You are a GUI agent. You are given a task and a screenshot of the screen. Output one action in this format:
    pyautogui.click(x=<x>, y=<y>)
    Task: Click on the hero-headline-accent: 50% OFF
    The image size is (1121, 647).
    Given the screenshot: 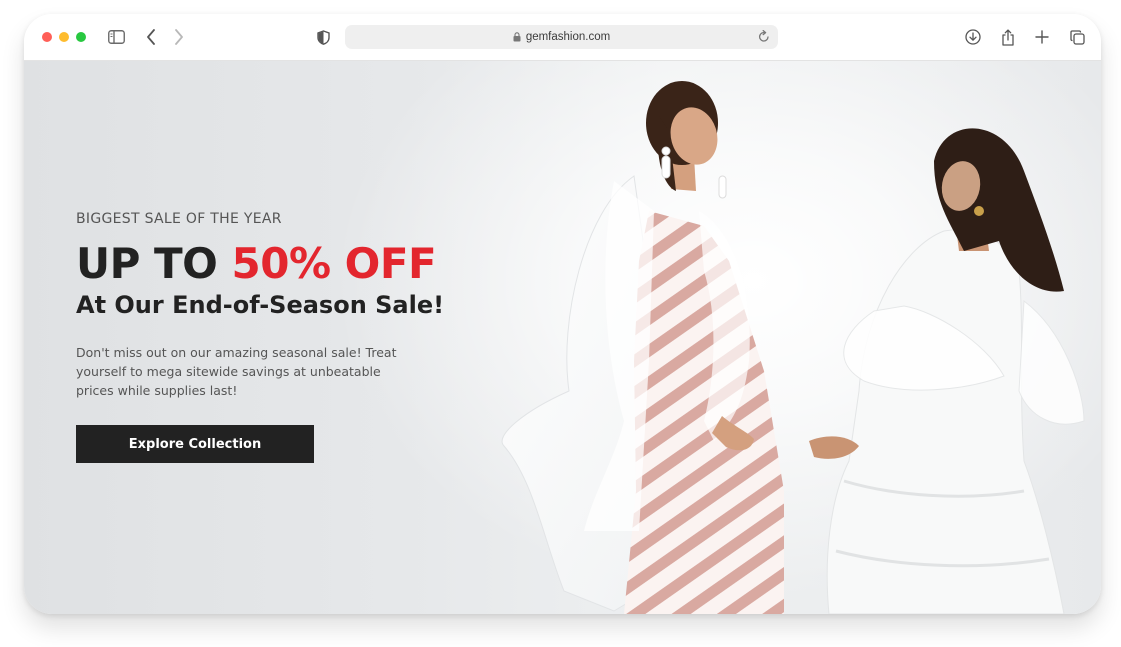 What is the action you would take?
    pyautogui.click(x=334, y=263)
    